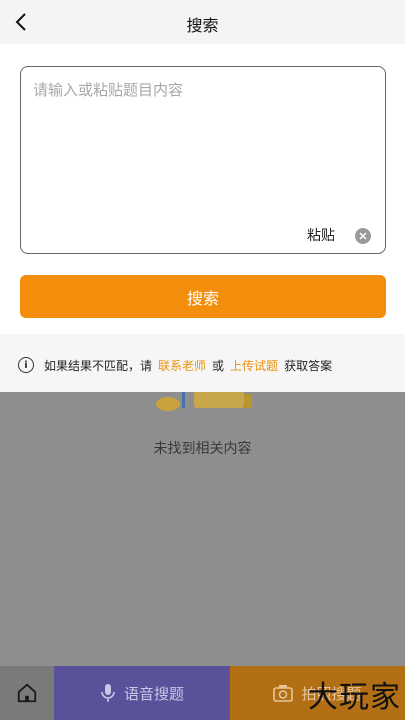  I want to click on notice-prefix: 如果结果不匹配，请, so click(98, 365).